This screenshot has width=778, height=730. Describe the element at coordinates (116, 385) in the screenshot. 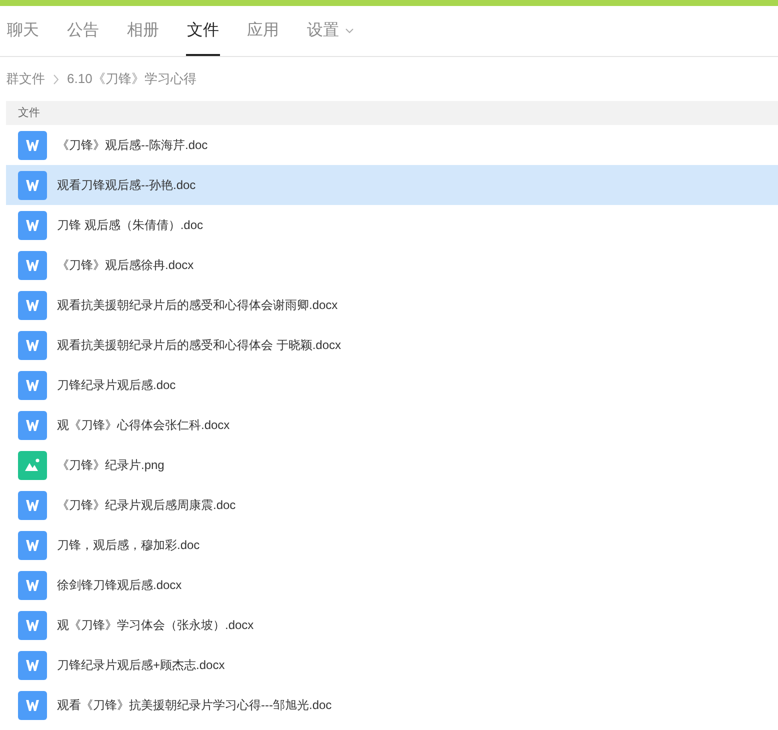

I see `file-name: 刀锋纪录片观后感.doc` at that location.